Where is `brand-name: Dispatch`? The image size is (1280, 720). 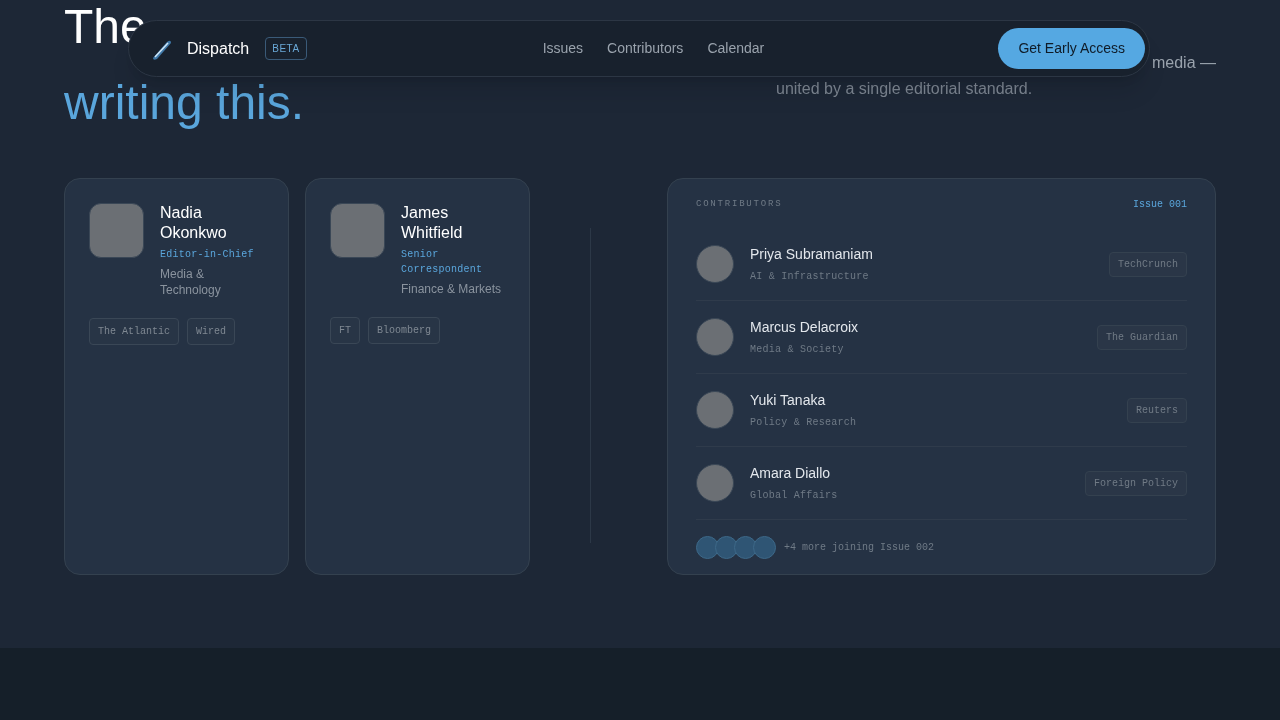 brand-name: Dispatch is located at coordinates (218, 48).